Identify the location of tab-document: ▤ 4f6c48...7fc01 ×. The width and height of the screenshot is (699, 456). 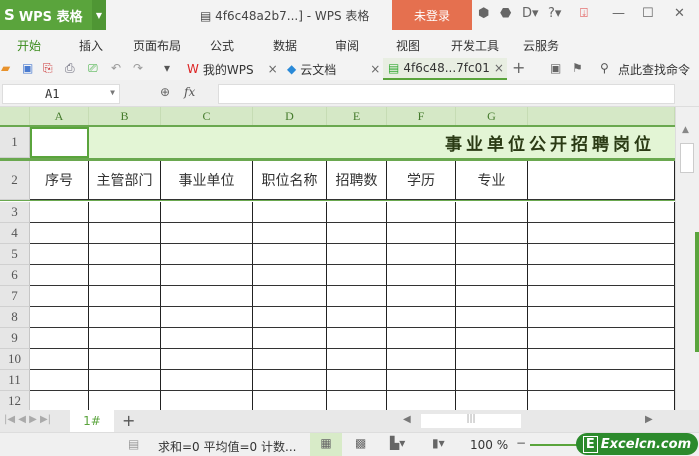
(445, 69).